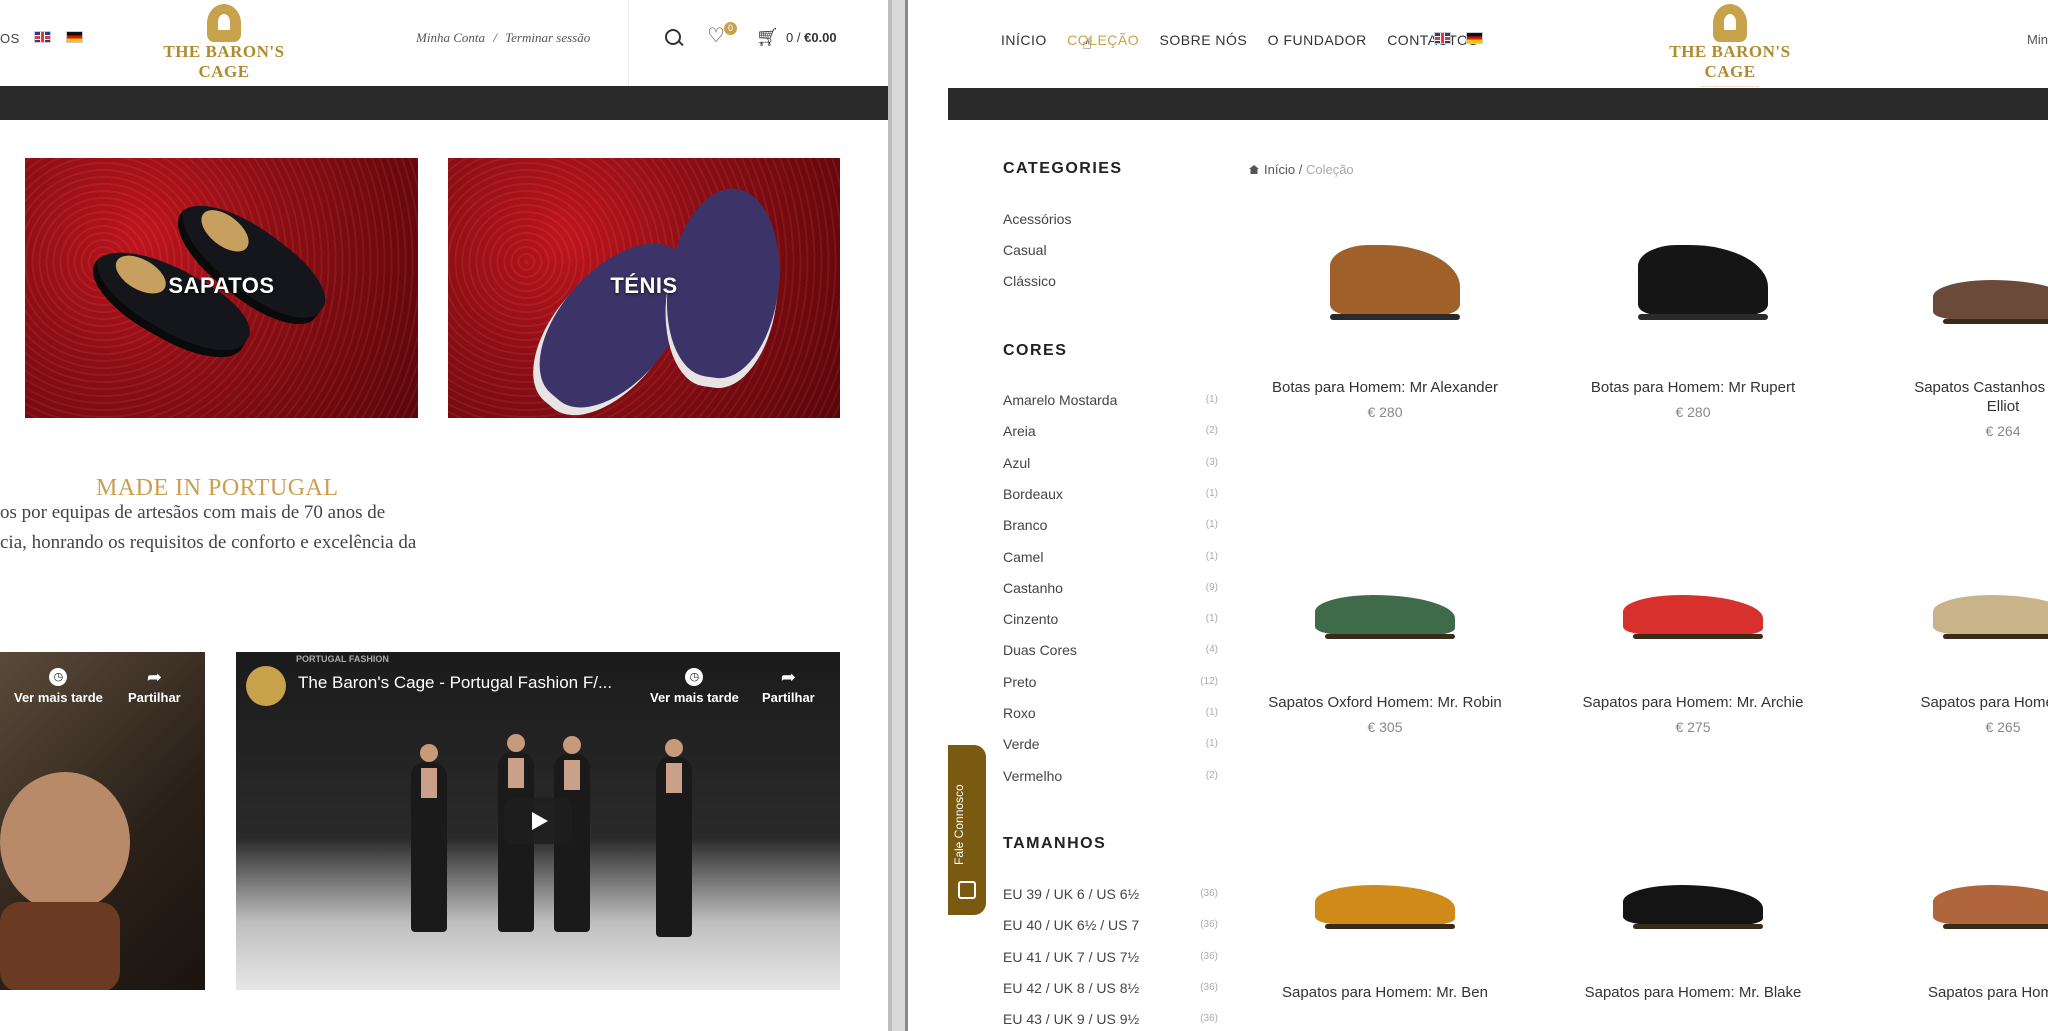  What do you see at coordinates (1317, 40) in the screenshot?
I see `menu-item-o-fundador: O FUNDADOR` at bounding box center [1317, 40].